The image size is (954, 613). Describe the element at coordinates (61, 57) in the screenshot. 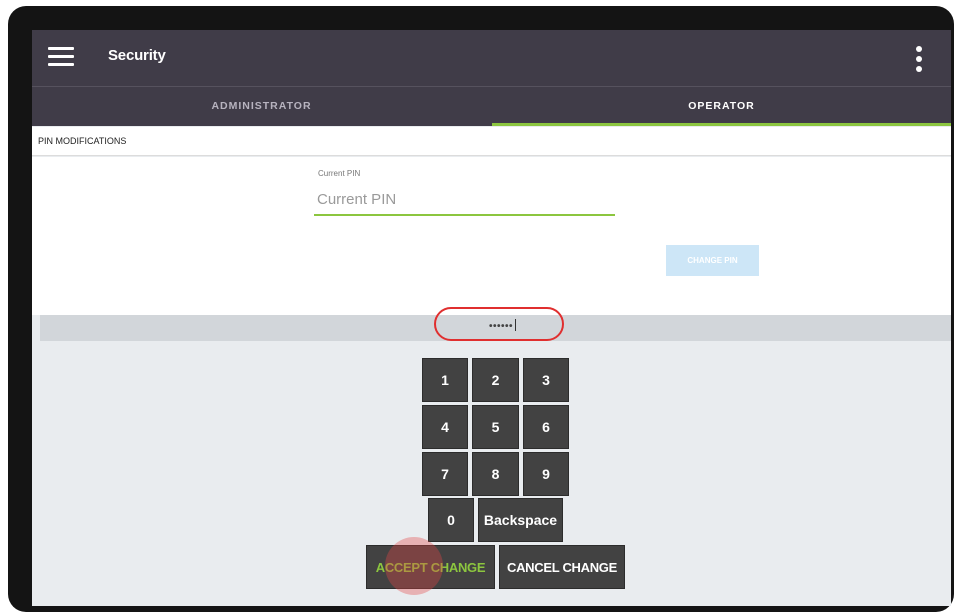

I see `hamburger-menu-icon` at that location.